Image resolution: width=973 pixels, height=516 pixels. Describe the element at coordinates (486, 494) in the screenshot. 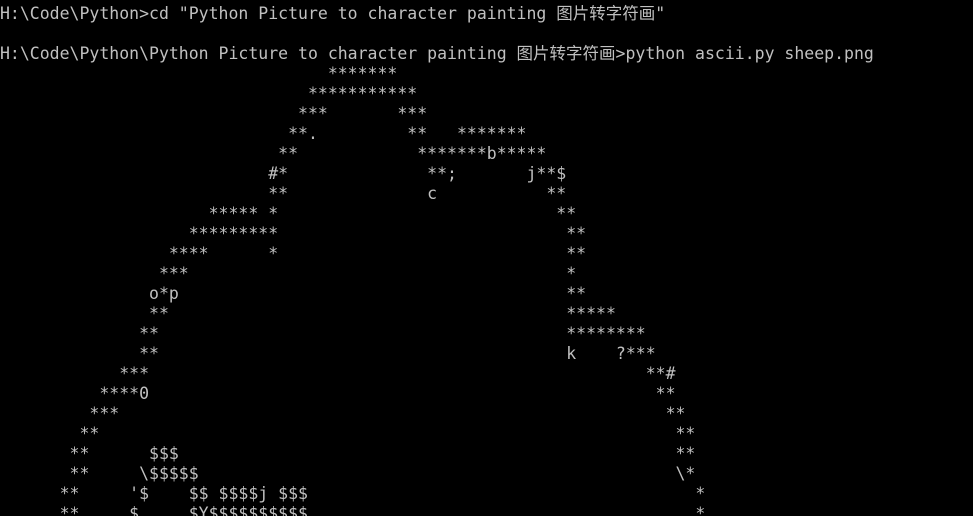

I see `console-line: ** '$ $$ $$$$j $$$ *` at that location.